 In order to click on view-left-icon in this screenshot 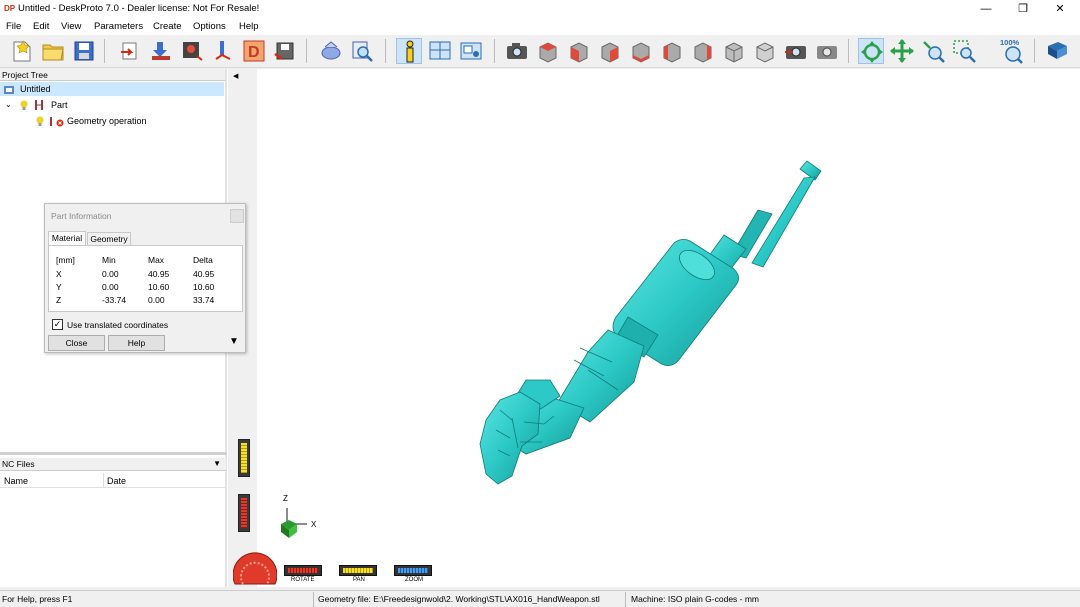, I will do `click(672, 51)`.